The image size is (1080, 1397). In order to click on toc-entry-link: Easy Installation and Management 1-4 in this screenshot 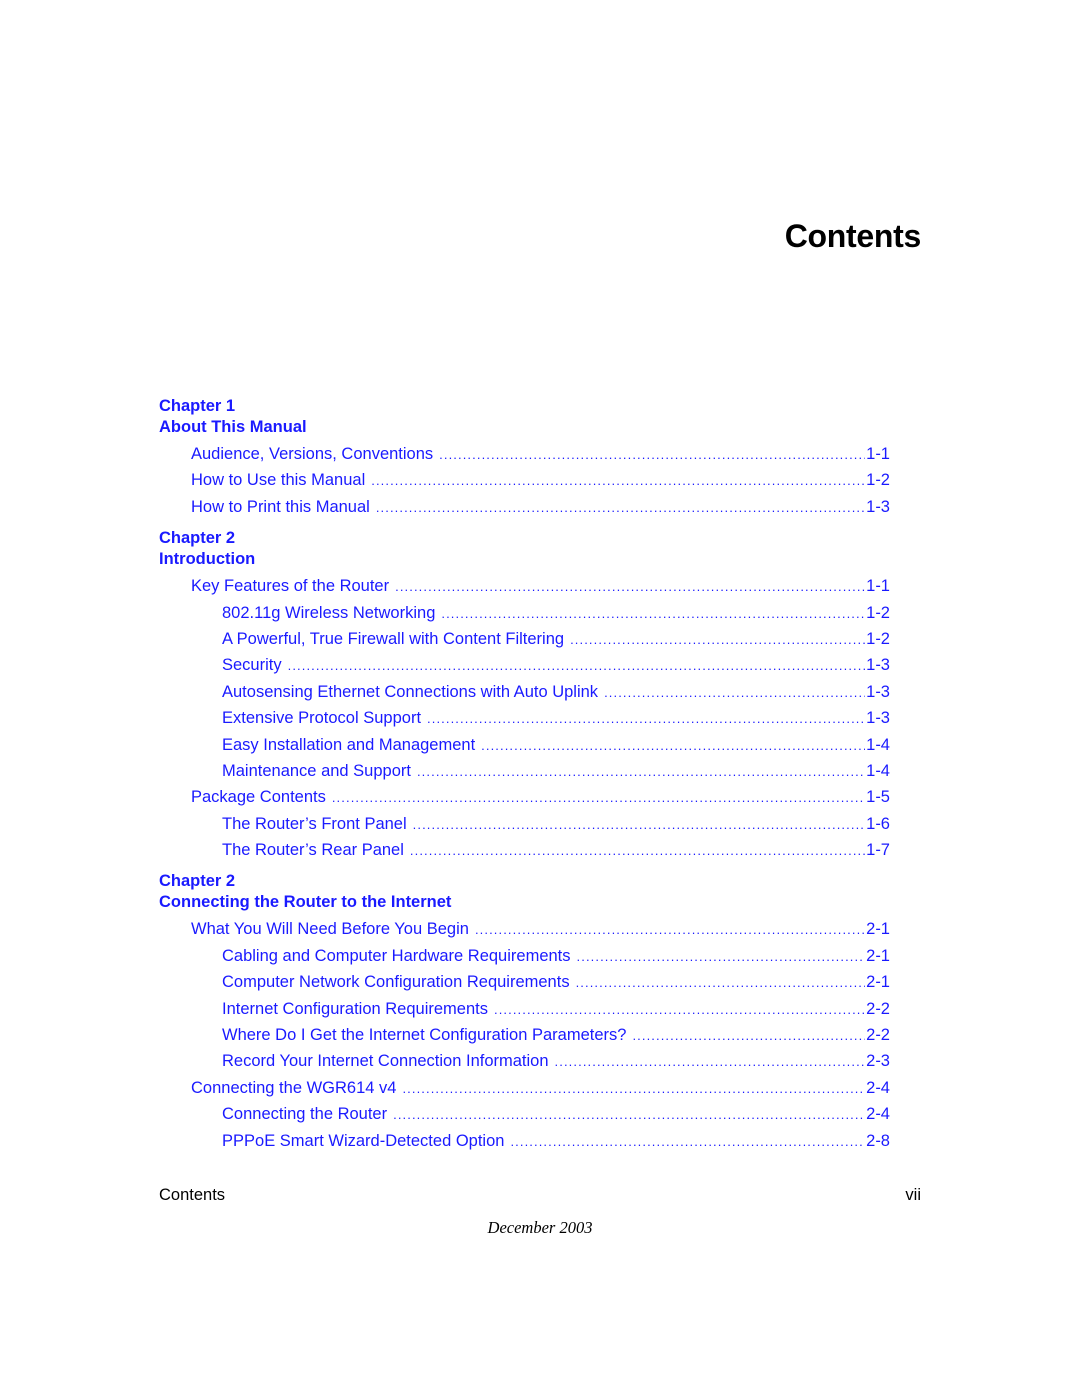, I will do `click(524, 749)`.